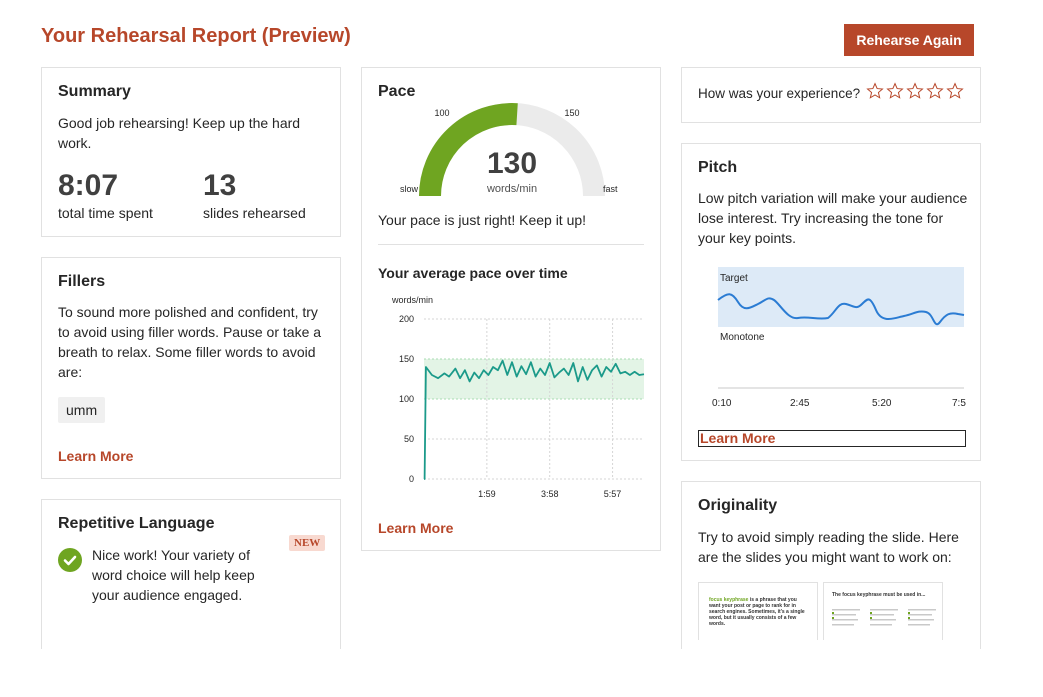  I want to click on pitch-learn-more-link: Learn More, so click(832, 438).